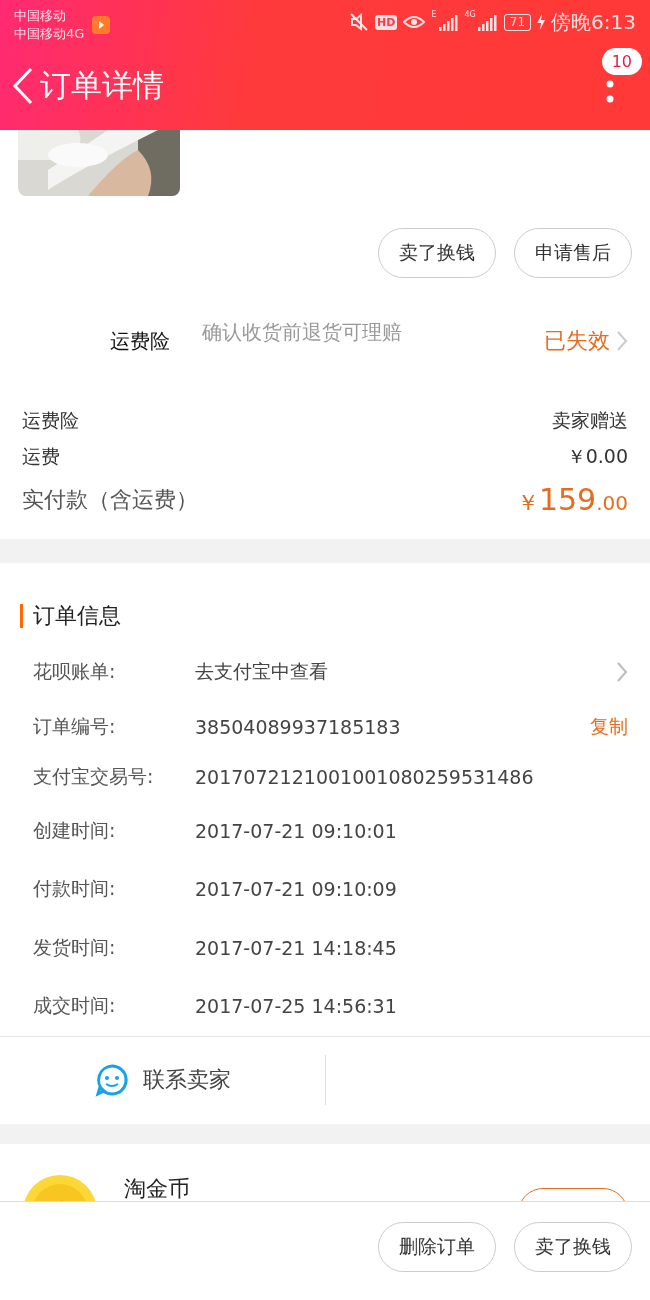 The height and width of the screenshot is (1300, 650). I want to click on total-price: ￥159.00, so click(572, 500).